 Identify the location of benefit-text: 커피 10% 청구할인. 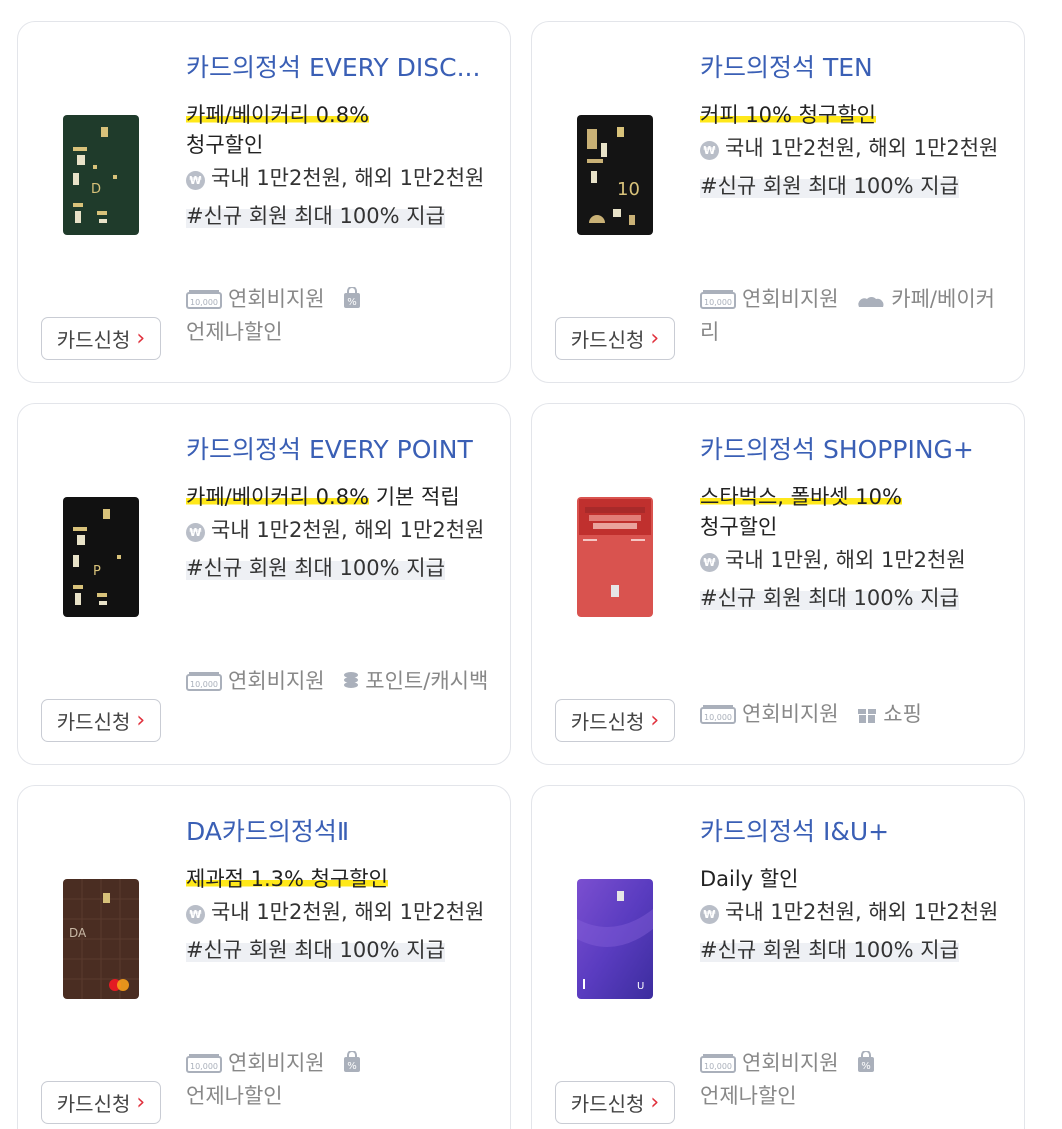
(855, 115).